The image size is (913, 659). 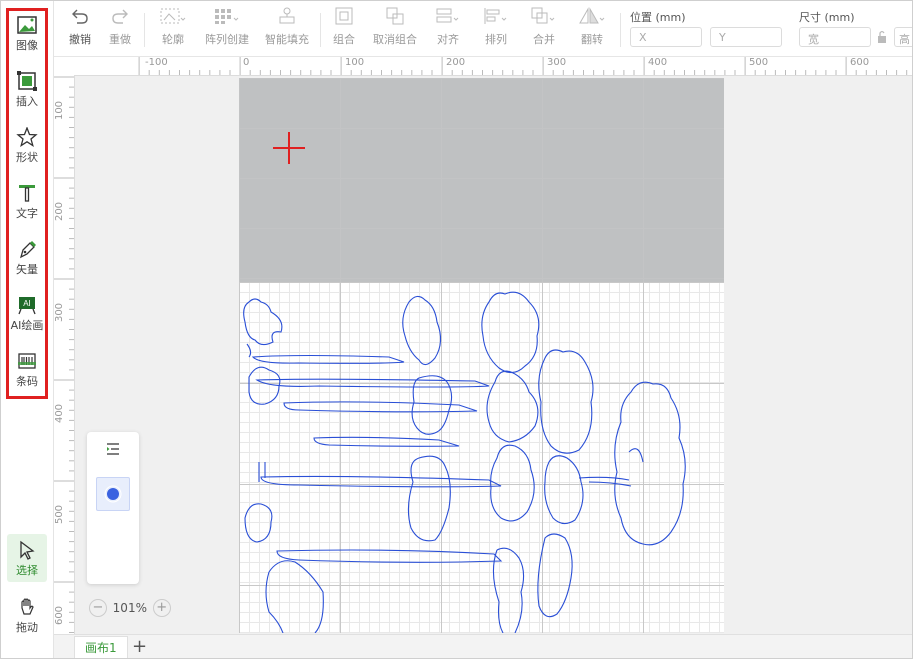 I want to click on left-toolbar: 图像 插入 形状 文字 矢量 AI AI绘画 条码 选择 拖动, so click(x=27, y=329).